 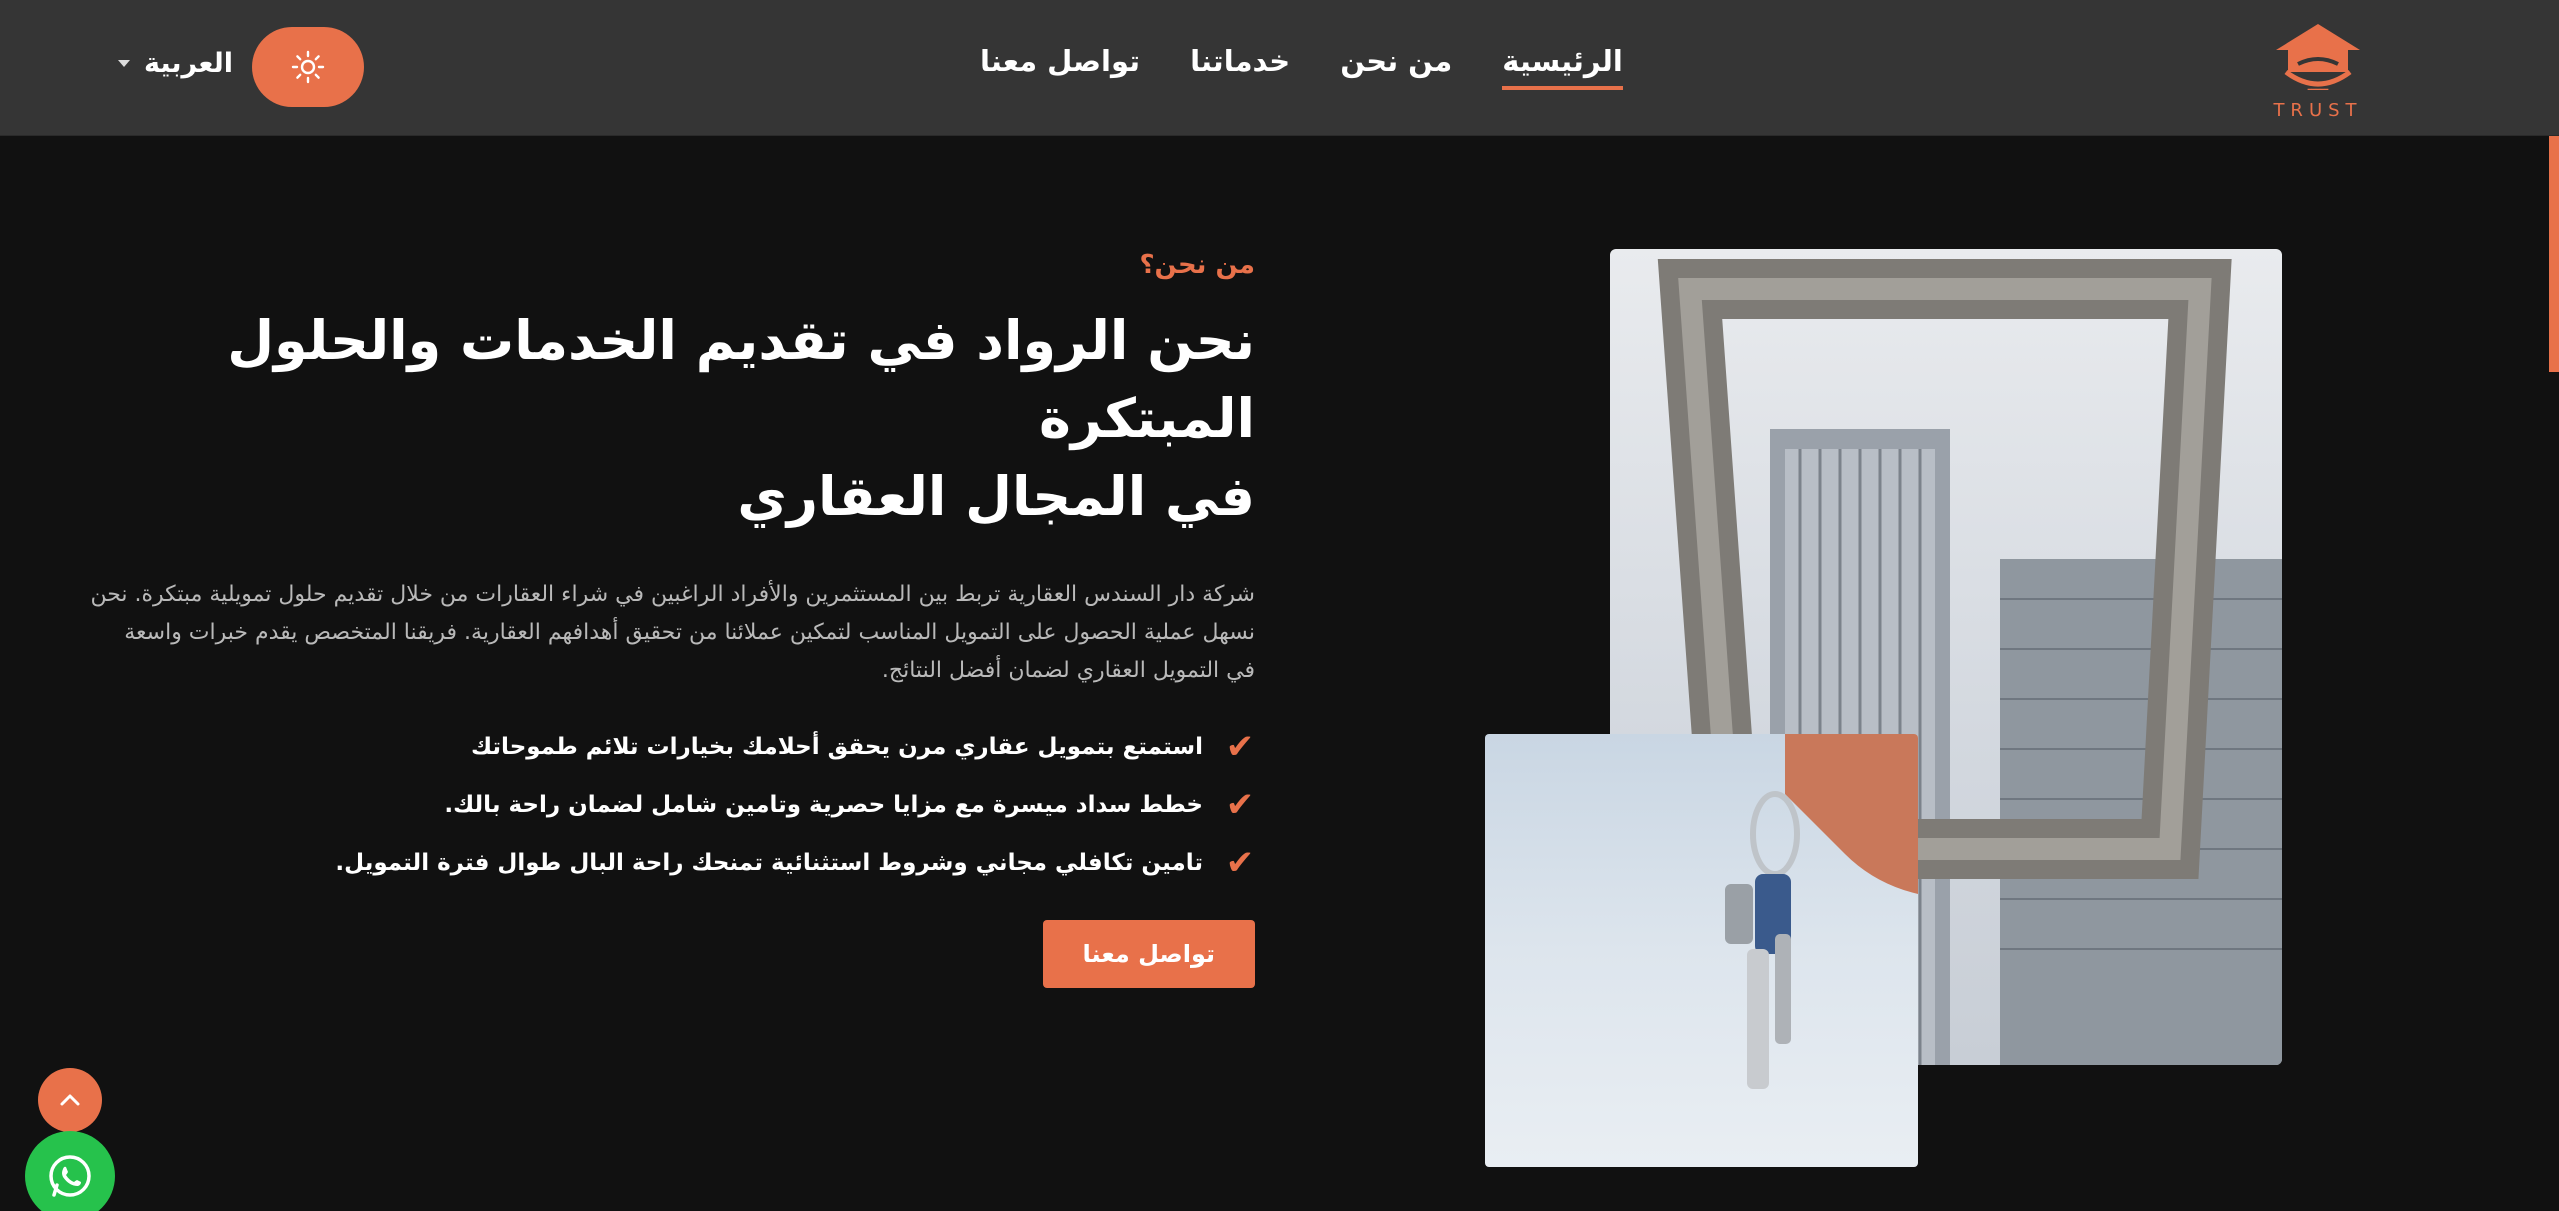 I want to click on chevron-down-icon, so click(x=124, y=63).